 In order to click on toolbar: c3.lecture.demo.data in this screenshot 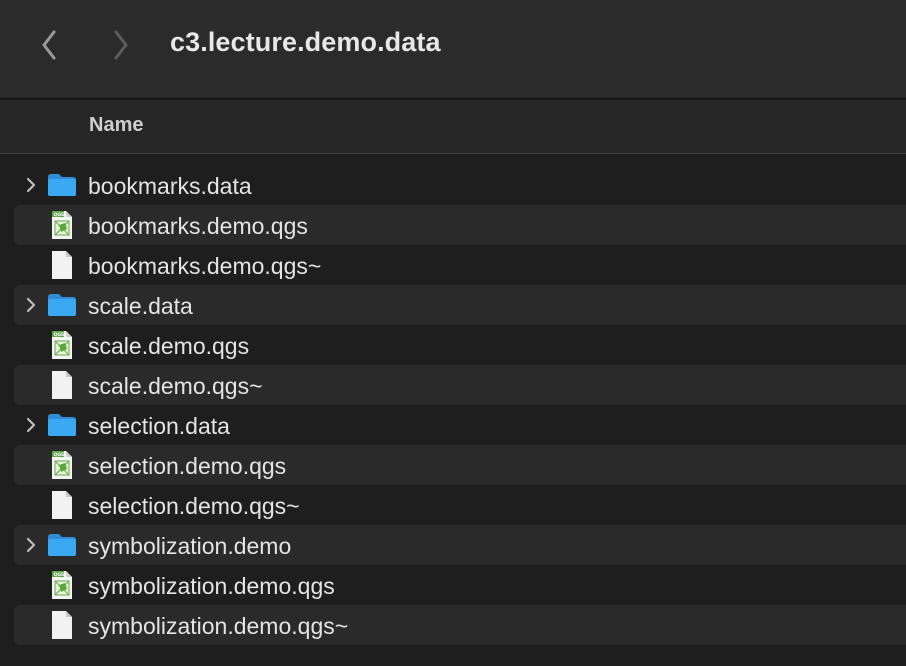, I will do `click(453, 49)`.